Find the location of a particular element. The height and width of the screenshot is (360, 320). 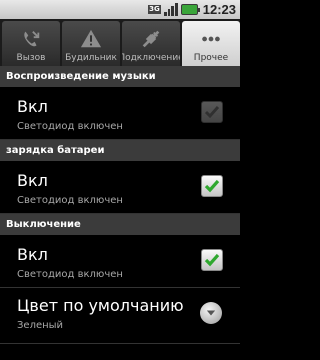

tab-label: Прочее is located at coordinates (211, 58).